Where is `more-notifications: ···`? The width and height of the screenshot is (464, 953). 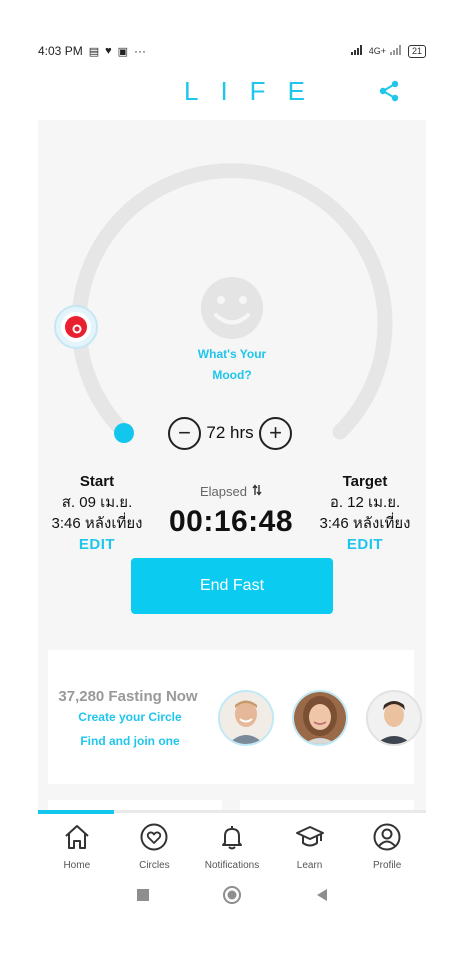
more-notifications: ··· is located at coordinates (140, 51).